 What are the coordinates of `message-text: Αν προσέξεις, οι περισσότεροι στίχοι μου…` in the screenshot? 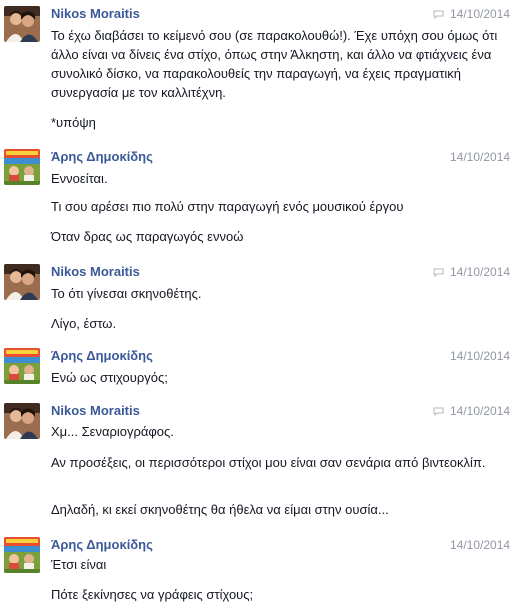 It's located at (268, 462).